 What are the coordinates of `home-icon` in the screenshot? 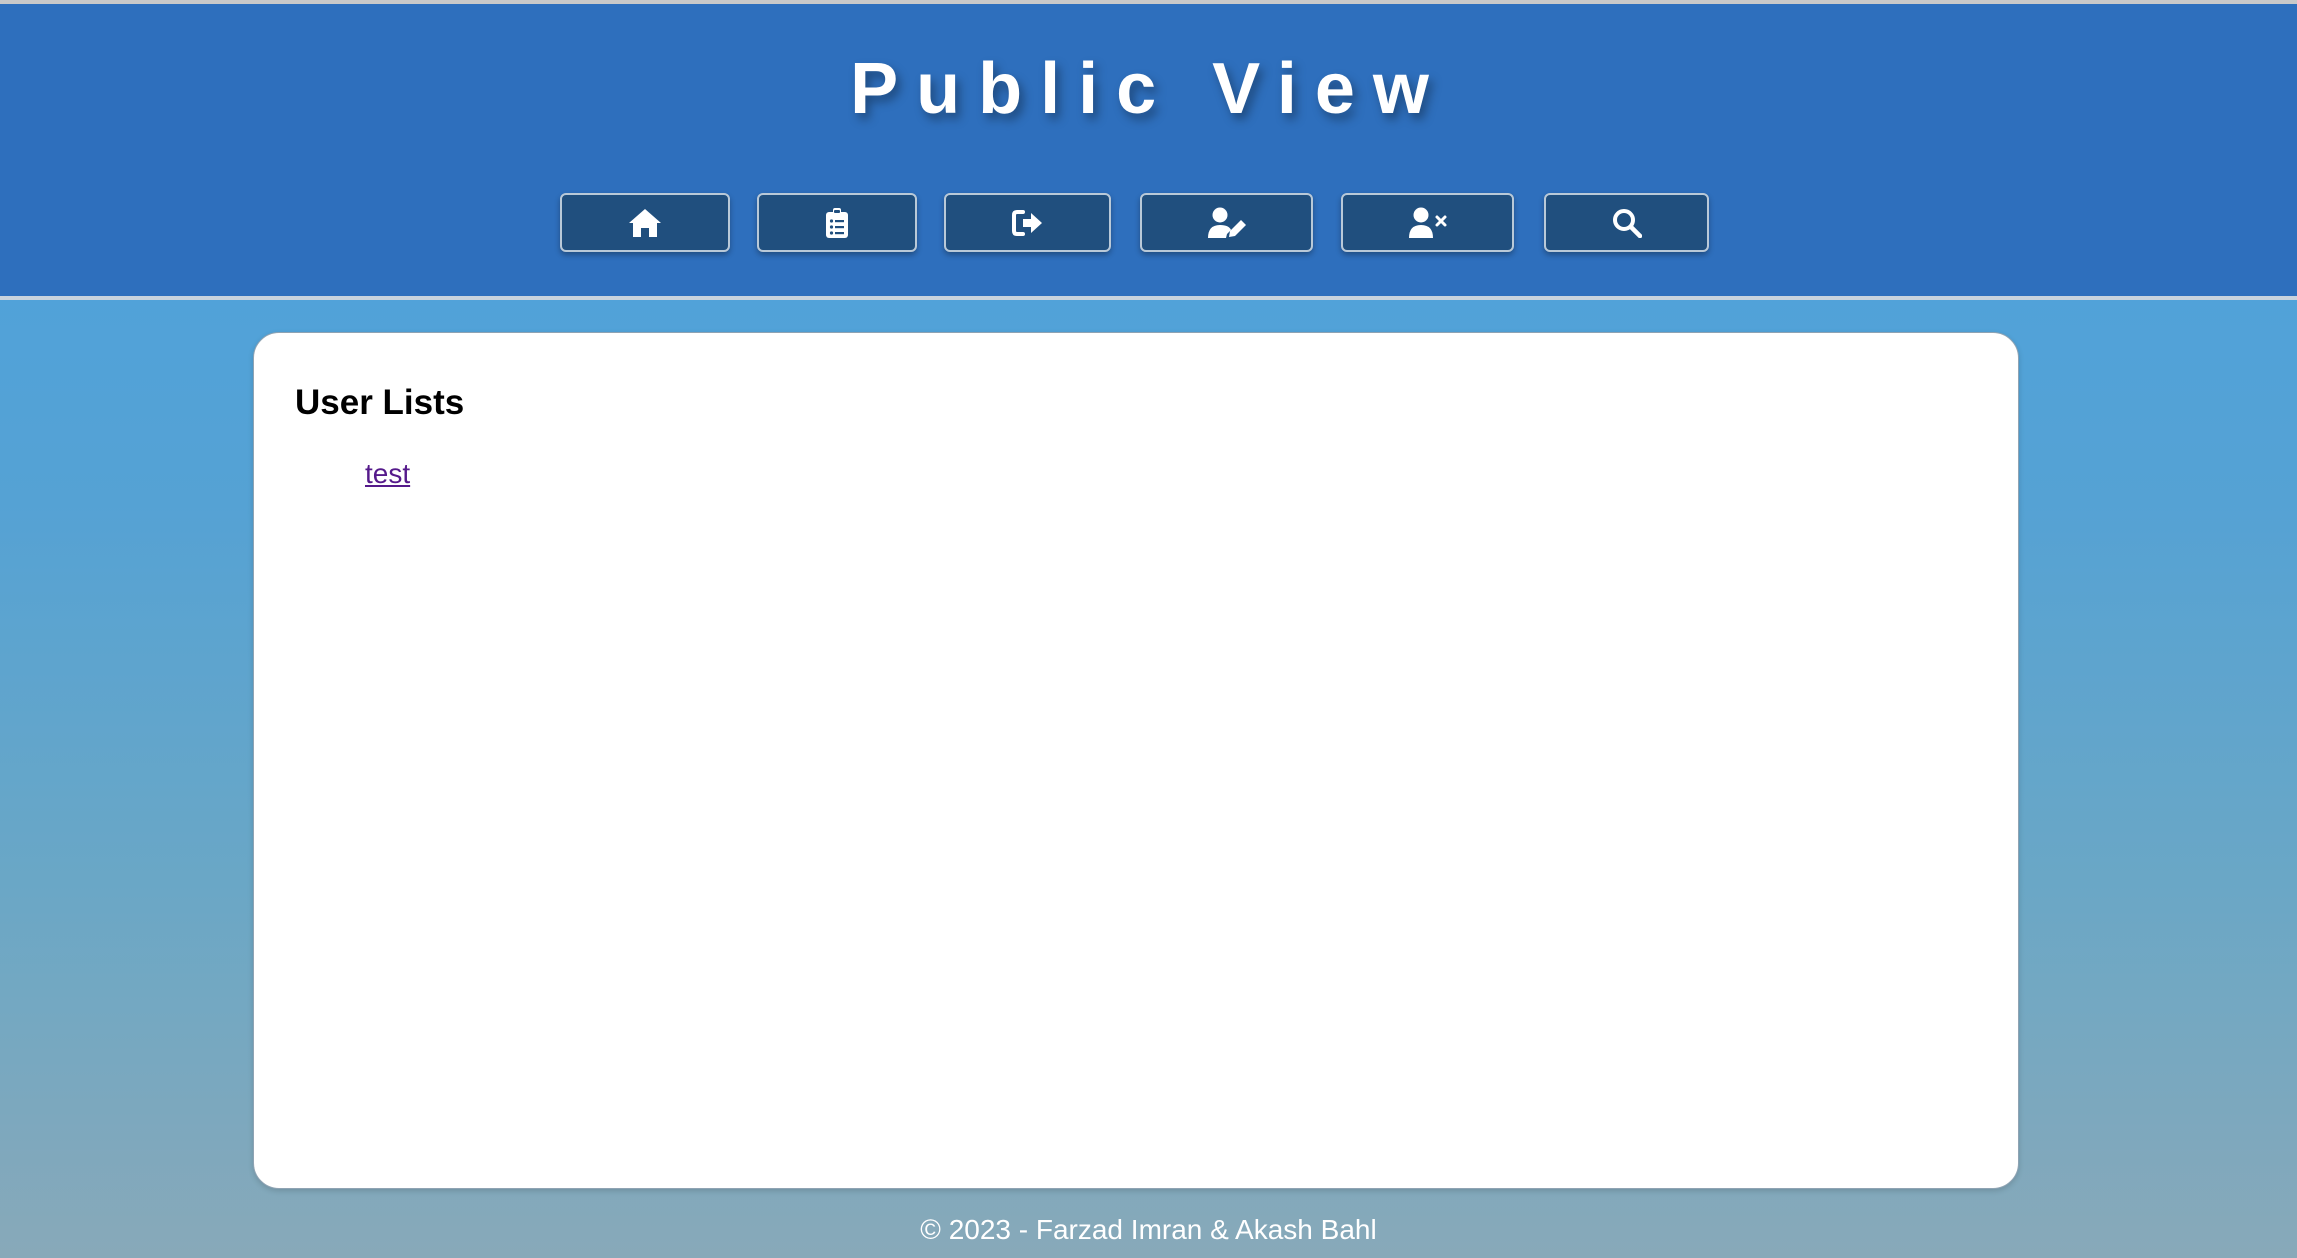 It's located at (645, 222).